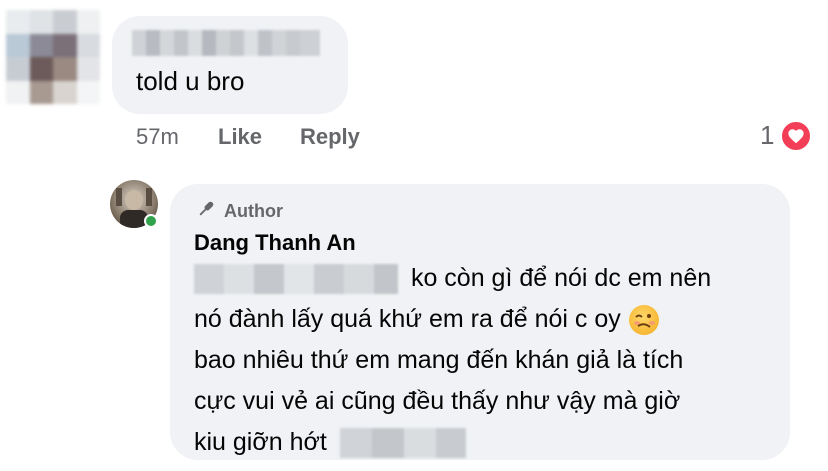  What do you see at coordinates (226, 43) in the screenshot?
I see `commenter-name-blurred` at bounding box center [226, 43].